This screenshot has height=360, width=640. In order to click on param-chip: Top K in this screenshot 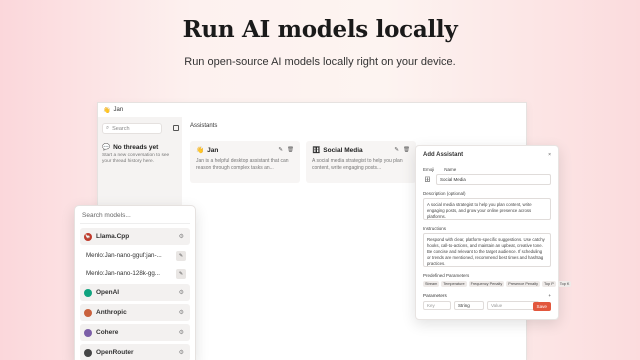, I will do `click(564, 284)`.